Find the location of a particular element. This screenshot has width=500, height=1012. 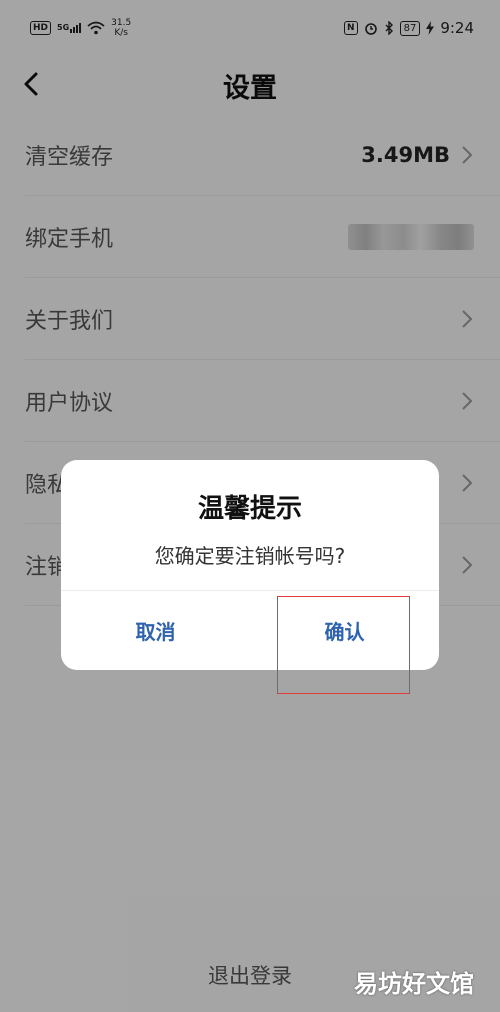

dialog-message: 您确定要注销帐号吗? is located at coordinates (250, 556).